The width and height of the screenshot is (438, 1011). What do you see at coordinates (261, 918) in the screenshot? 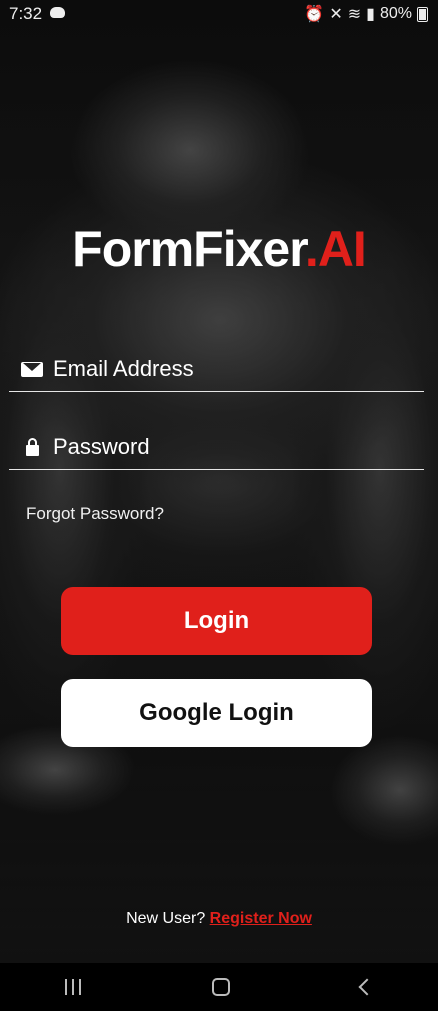
I see `register-now-link: Register Now` at bounding box center [261, 918].